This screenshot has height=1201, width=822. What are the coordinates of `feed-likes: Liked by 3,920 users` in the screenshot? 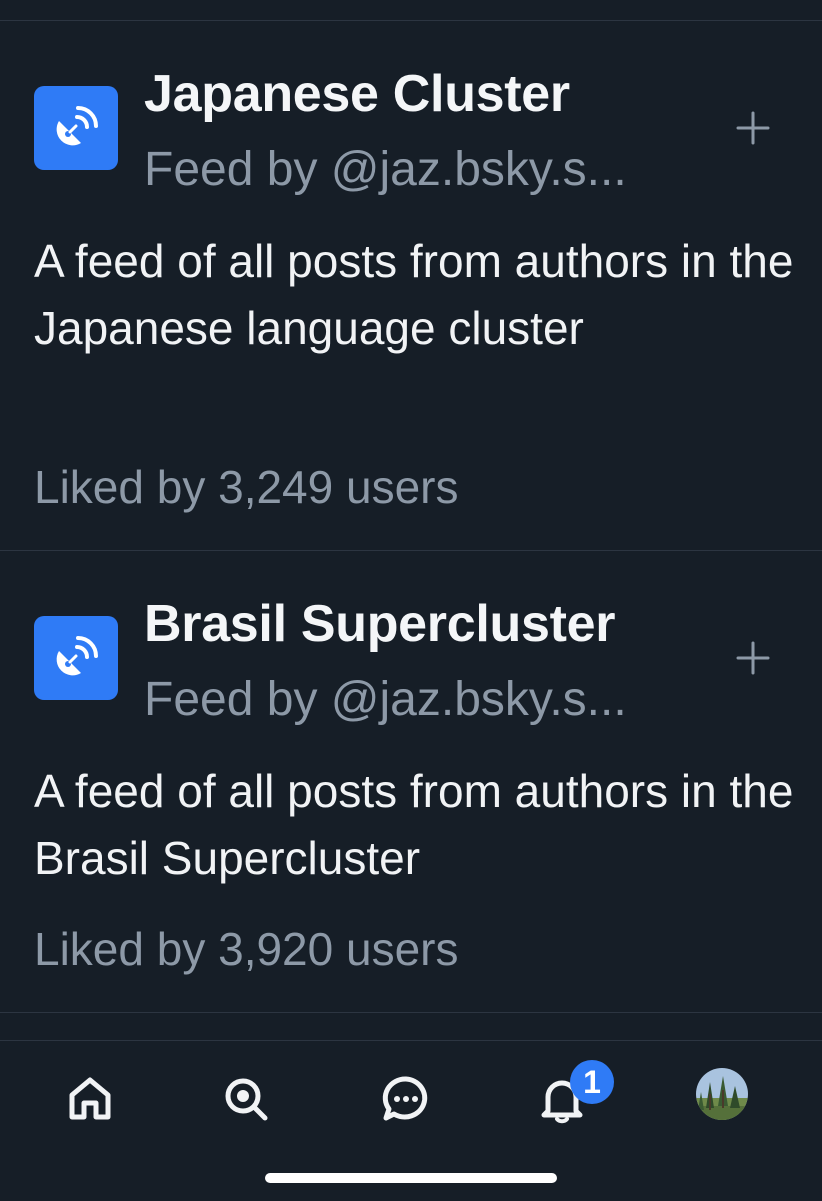 It's located at (246, 949).